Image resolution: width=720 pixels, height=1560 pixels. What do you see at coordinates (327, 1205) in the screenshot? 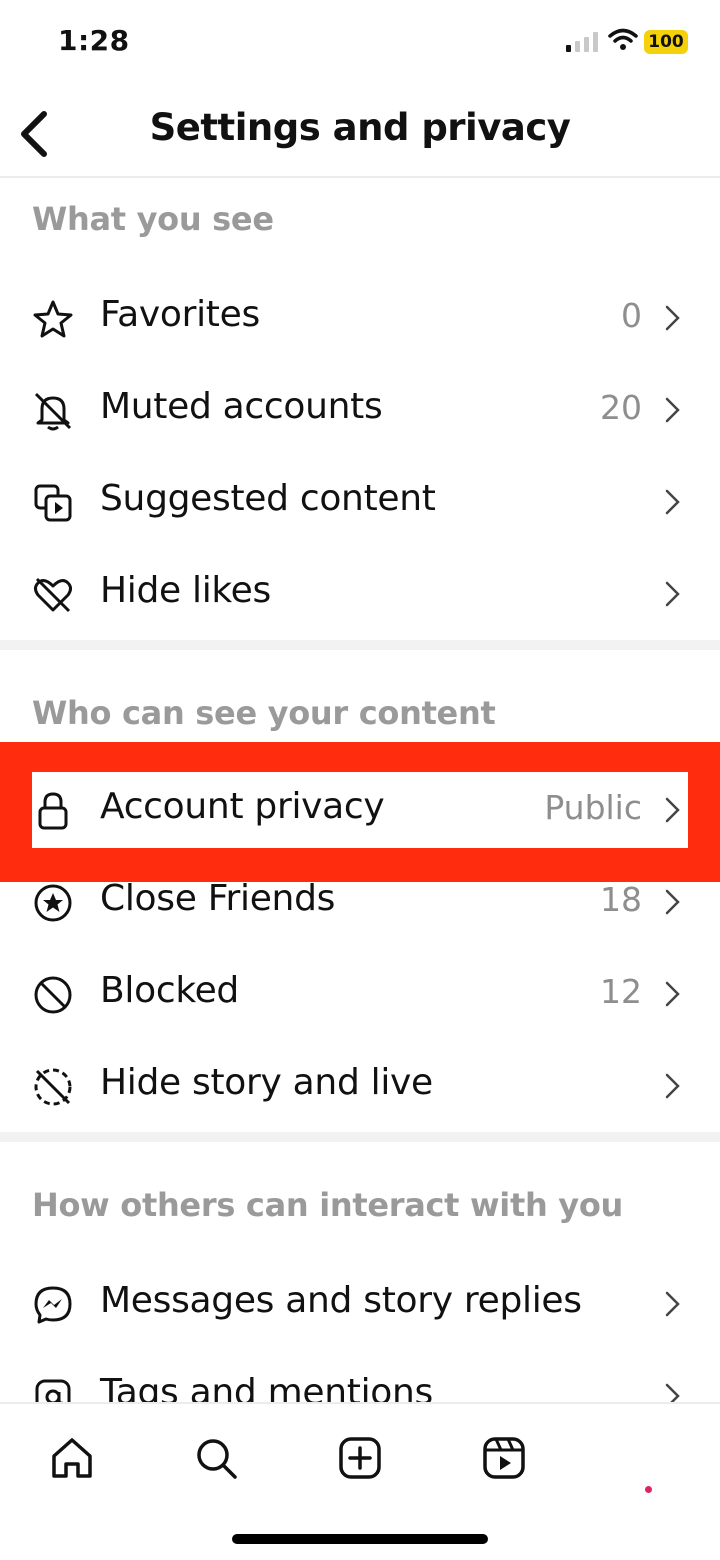
I see `section-title-how-others-interact: How others can interact with you` at bounding box center [327, 1205].